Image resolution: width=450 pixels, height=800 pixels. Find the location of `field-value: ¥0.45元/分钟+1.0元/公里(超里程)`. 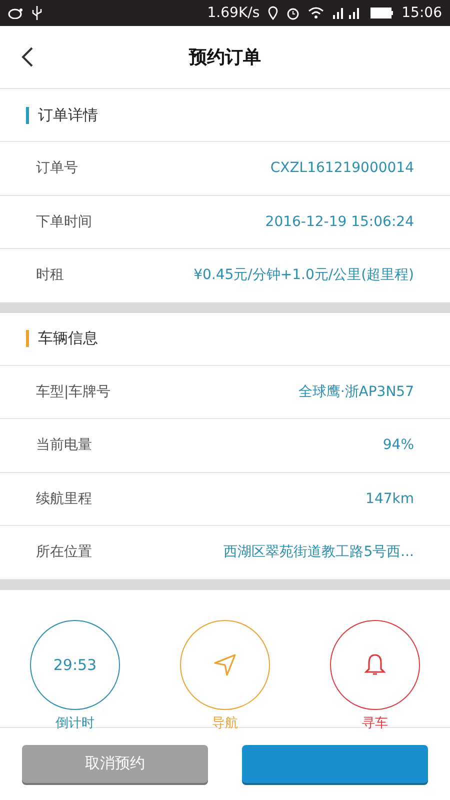

field-value: ¥0.45元/分钟+1.0元/公里(超里程) is located at coordinates (304, 275).